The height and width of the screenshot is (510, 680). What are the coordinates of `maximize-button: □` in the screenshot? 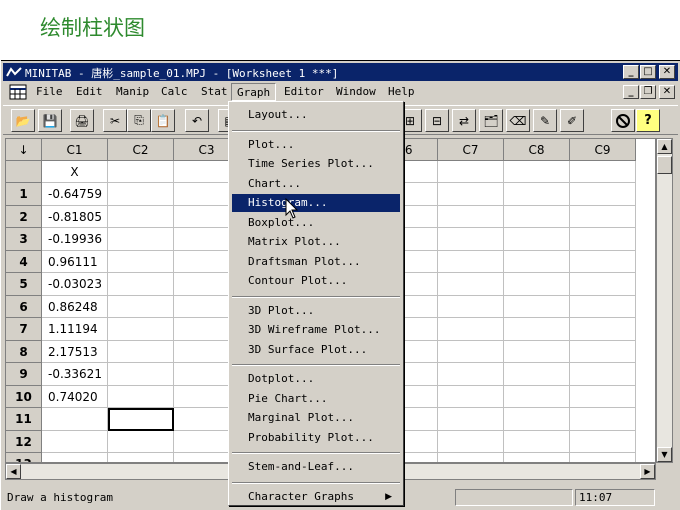 It's located at (648, 72).